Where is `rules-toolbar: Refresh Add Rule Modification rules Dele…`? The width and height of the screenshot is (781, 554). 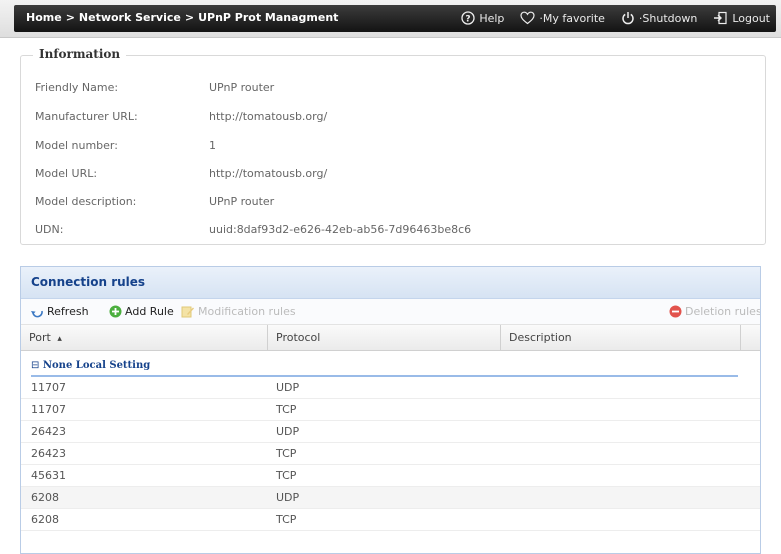 rules-toolbar: Refresh Add Rule Modification rules Dele… is located at coordinates (390, 312).